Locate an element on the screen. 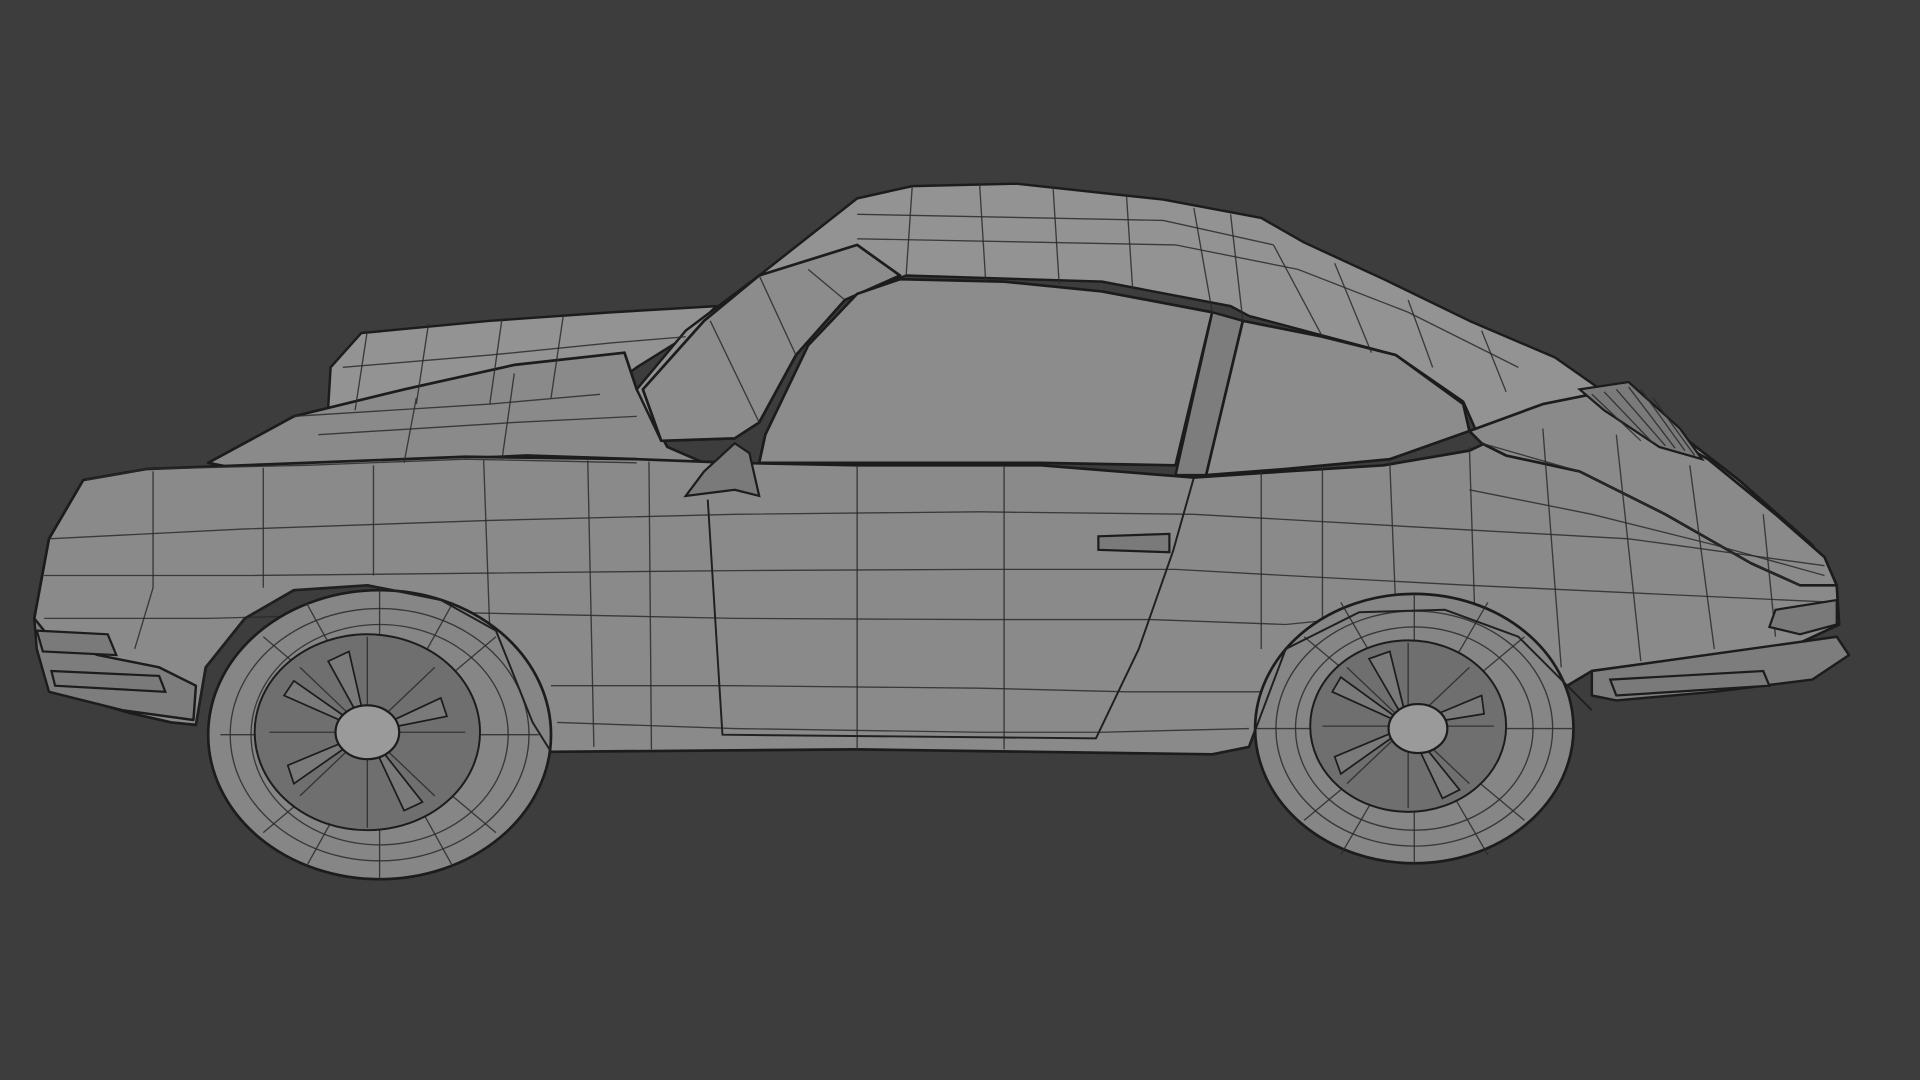 The height and width of the screenshot is (1080, 1920). front-hub-cap is located at coordinates (367, 732).